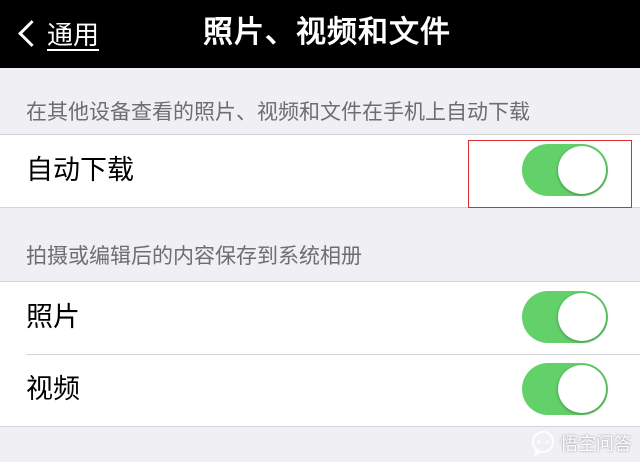 Image resolution: width=640 pixels, height=462 pixels. I want to click on photos-toggle, so click(565, 317).